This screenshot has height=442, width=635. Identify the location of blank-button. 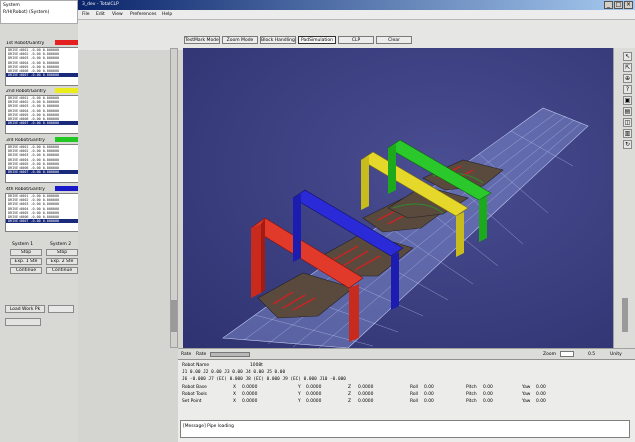
(61, 309).